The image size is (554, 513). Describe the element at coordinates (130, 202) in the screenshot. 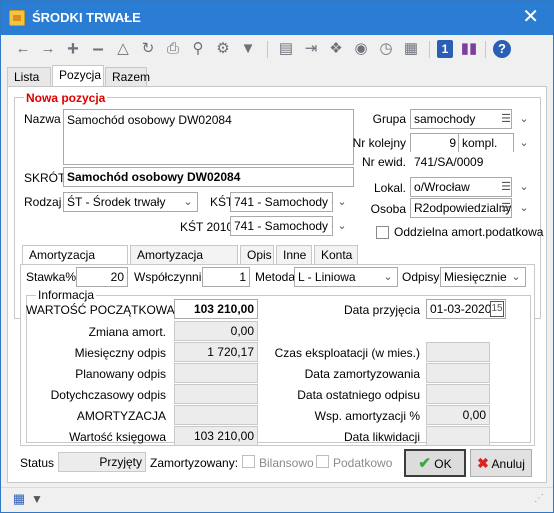

I see `rodzaj-select: ŚT - Środek trwały` at that location.